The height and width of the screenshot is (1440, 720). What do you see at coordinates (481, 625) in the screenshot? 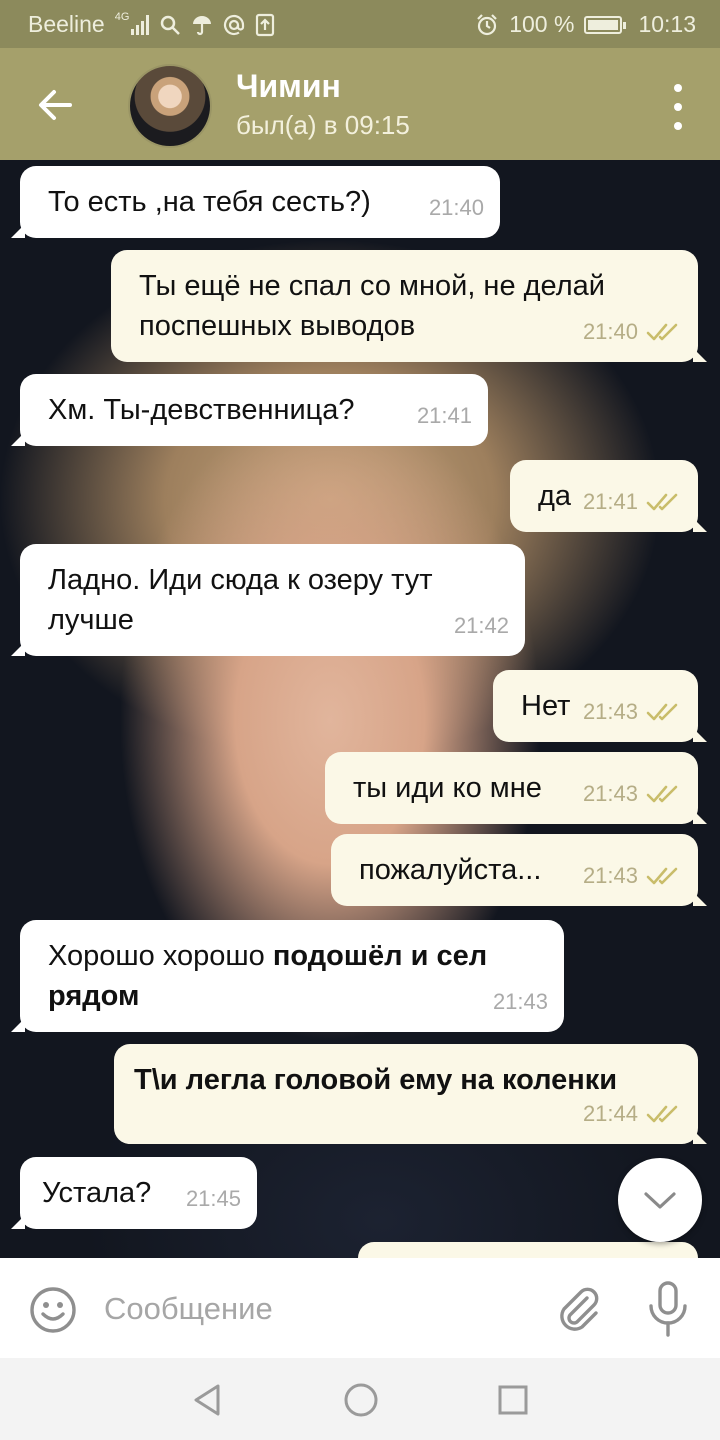
I see `message-time: 21:42` at bounding box center [481, 625].